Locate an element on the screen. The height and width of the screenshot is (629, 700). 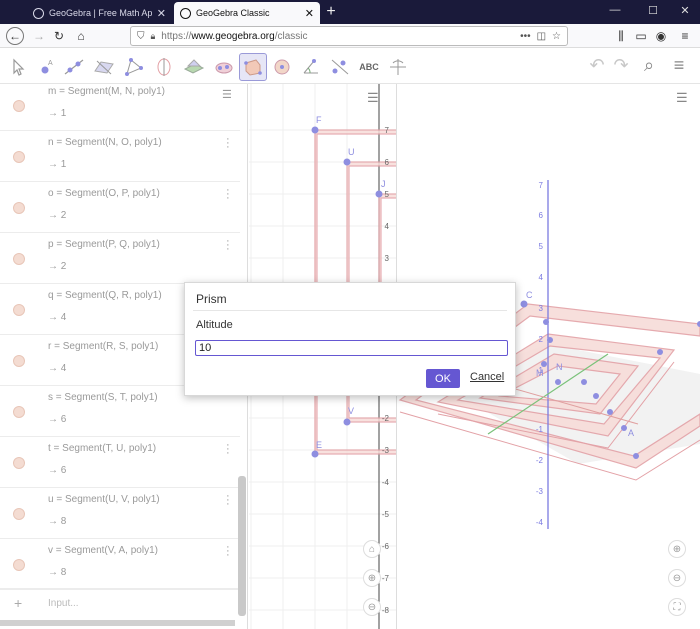
shield-icon: ⛉ is located at coordinates (141, 36).